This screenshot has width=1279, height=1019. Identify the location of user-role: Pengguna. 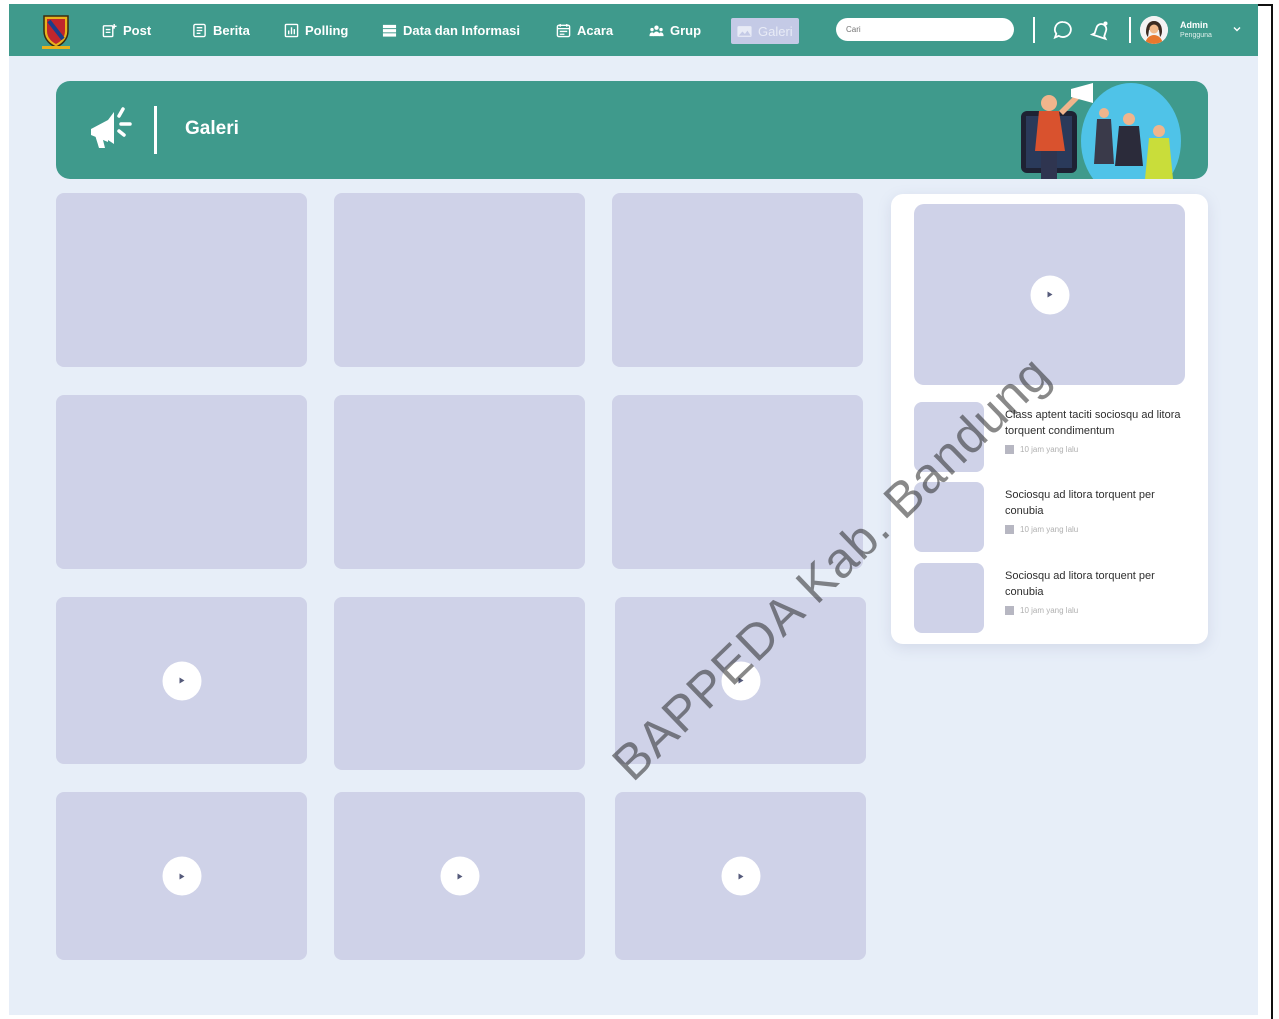
(1196, 35).